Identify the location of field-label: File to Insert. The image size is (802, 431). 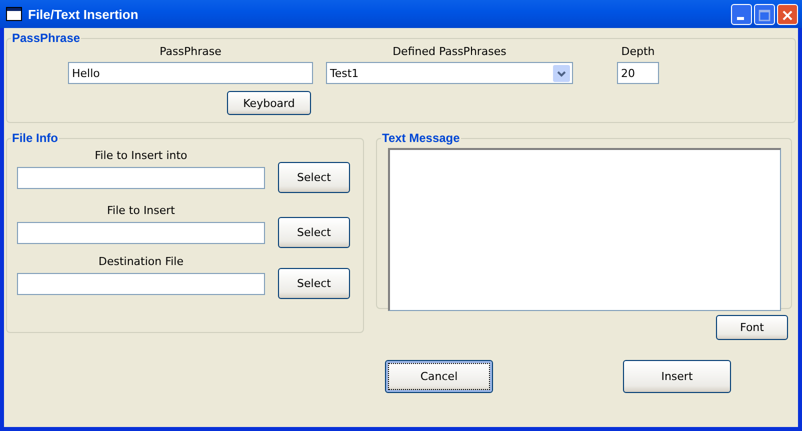
(141, 210).